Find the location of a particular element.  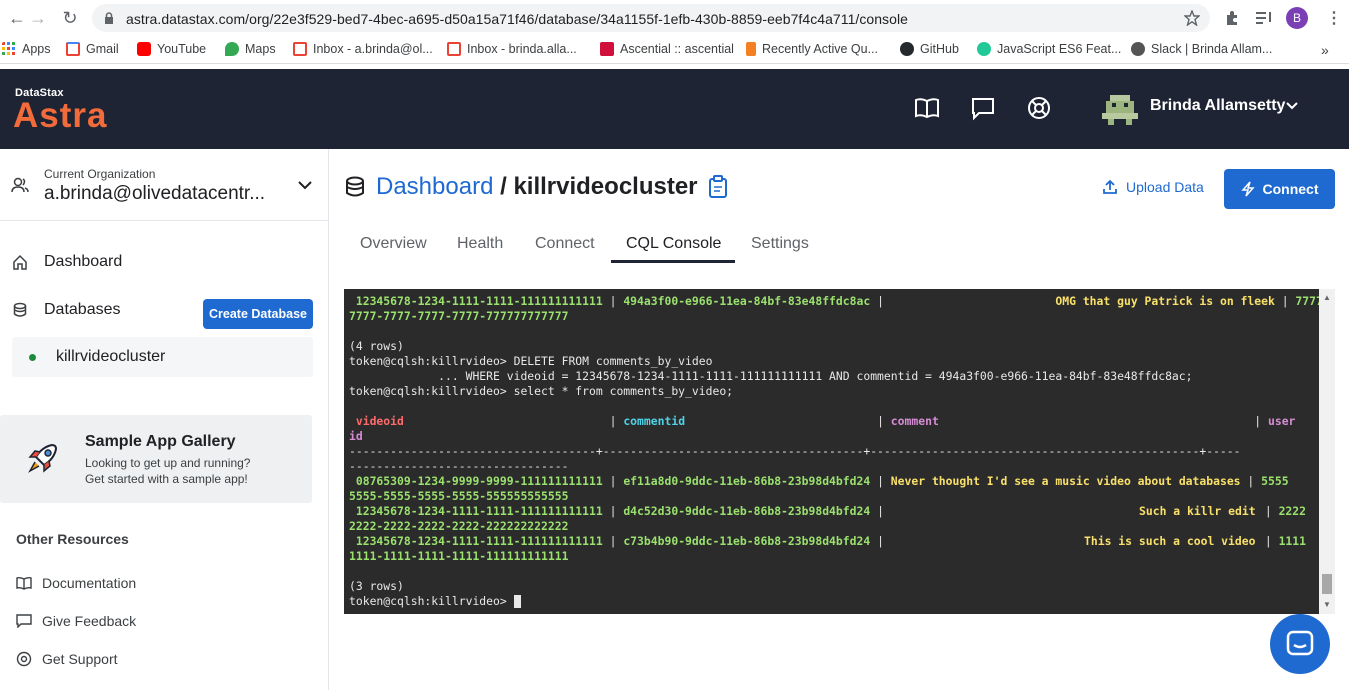

sidebar-item-documentation: Documentation is located at coordinates (76, 583).